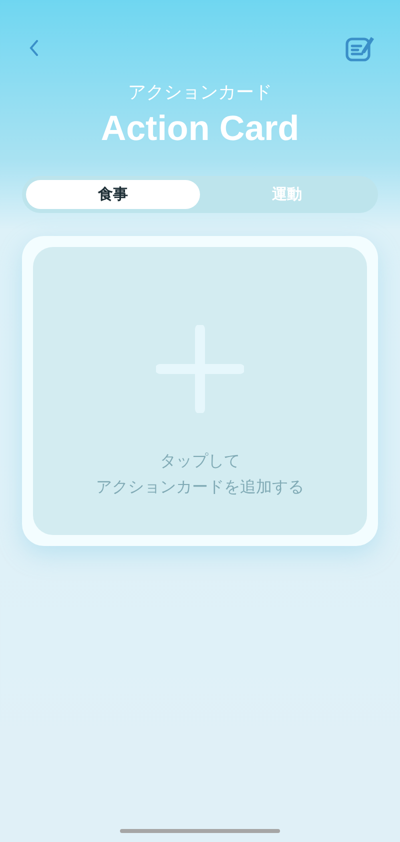 The image size is (400, 842). I want to click on edit-note-icon, so click(360, 48).